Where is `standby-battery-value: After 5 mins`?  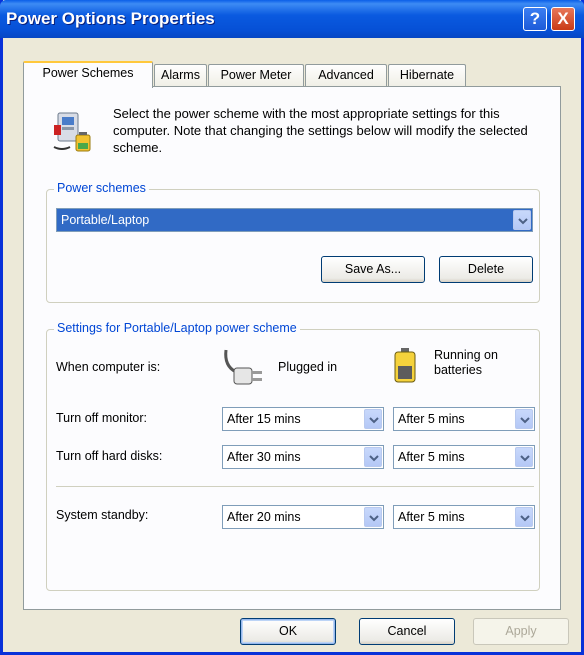 standby-battery-value: After 5 mins is located at coordinates (431, 517).